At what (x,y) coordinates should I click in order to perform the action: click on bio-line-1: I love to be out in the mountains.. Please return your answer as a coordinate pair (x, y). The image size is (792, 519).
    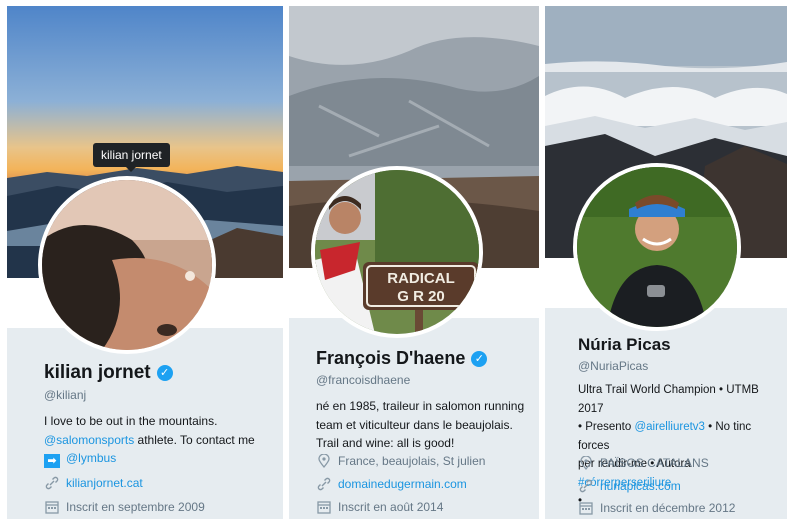
    Looking at the image, I should click on (131, 421).